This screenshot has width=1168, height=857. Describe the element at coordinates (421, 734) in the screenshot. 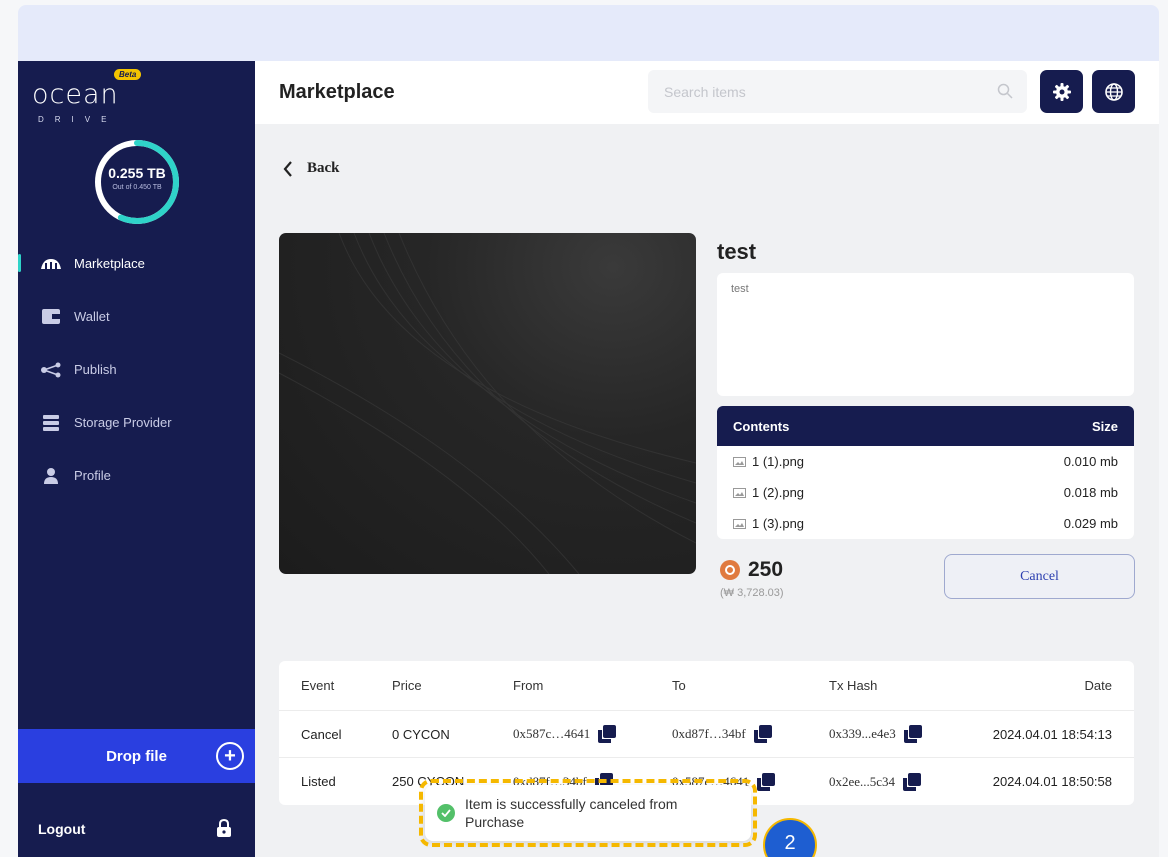

I see `price-cell: 0 CYCON` at that location.